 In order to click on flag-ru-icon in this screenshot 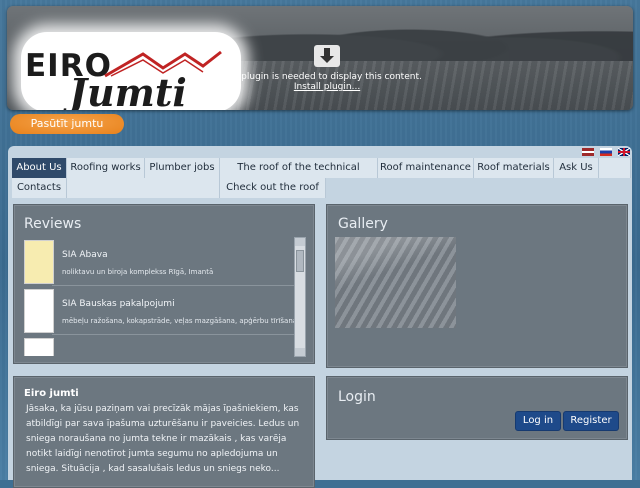, I will do `click(606, 152)`.